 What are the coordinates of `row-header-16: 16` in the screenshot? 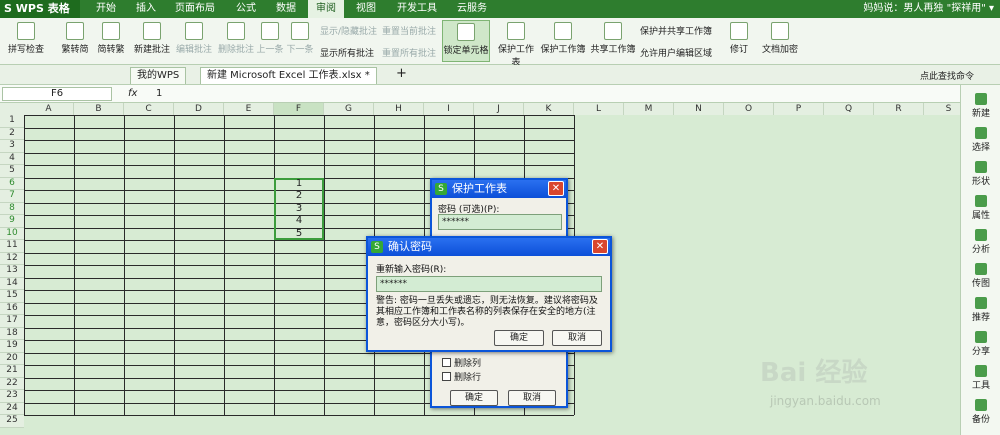 It's located at (12, 308).